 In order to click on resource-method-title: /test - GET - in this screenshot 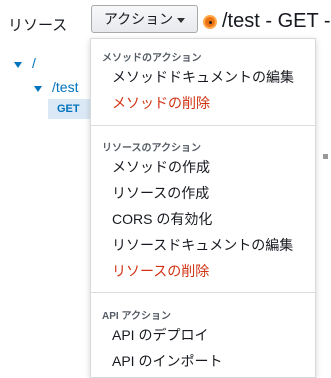, I will do `click(276, 21)`.